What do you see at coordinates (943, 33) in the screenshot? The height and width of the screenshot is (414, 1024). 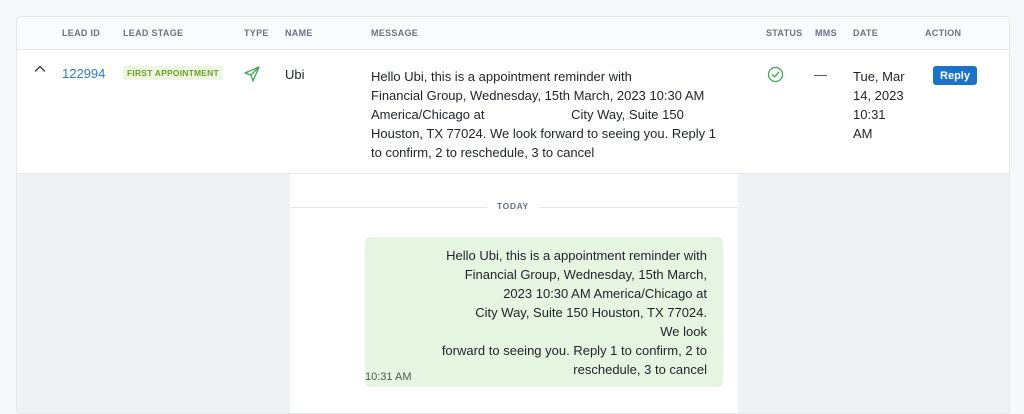 I see `header-action: ACTION` at bounding box center [943, 33].